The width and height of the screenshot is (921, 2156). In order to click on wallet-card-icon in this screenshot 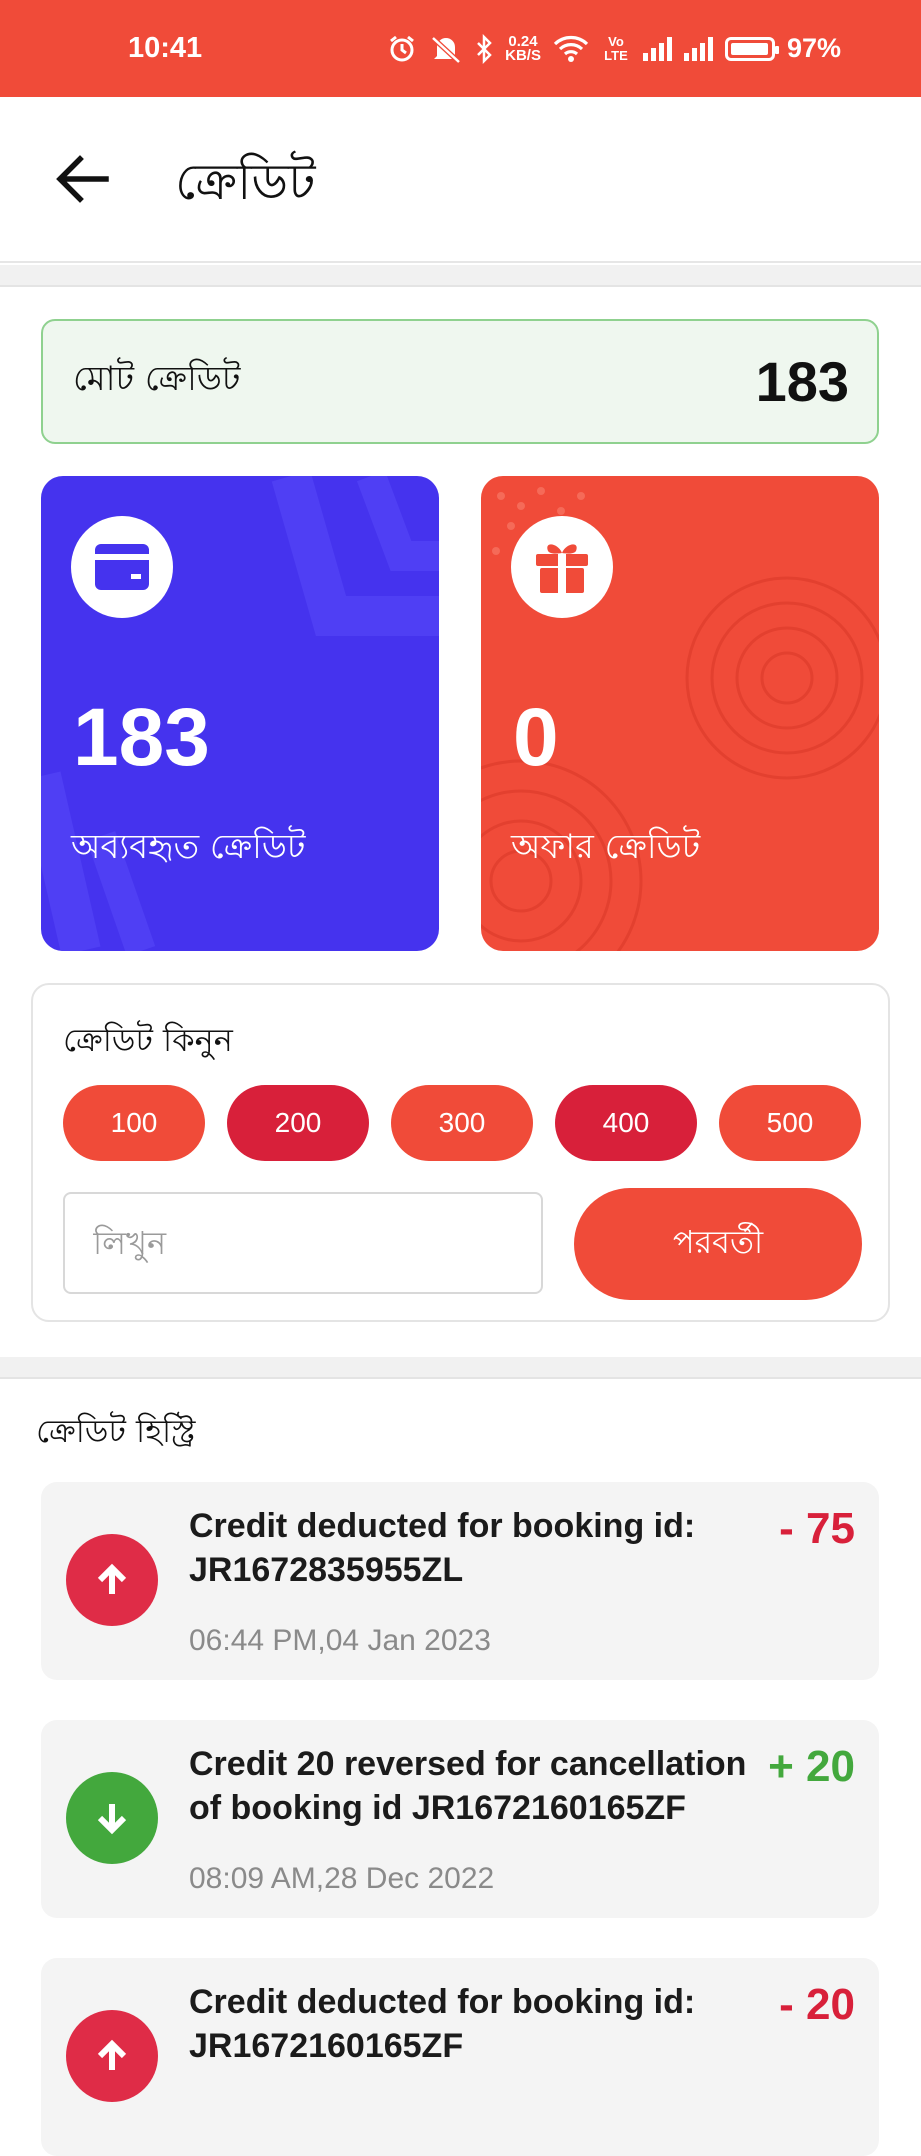, I will do `click(122, 567)`.